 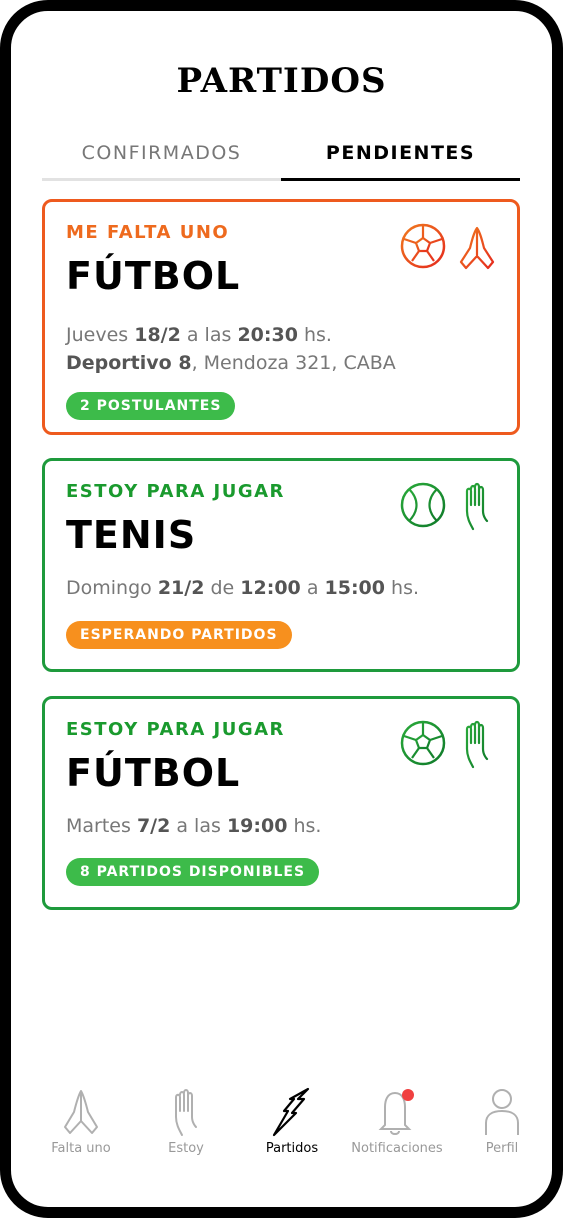 What do you see at coordinates (199, 335) in the screenshot?
I see `date-line: Jueves 18/2 a las 20:30 hs.` at bounding box center [199, 335].